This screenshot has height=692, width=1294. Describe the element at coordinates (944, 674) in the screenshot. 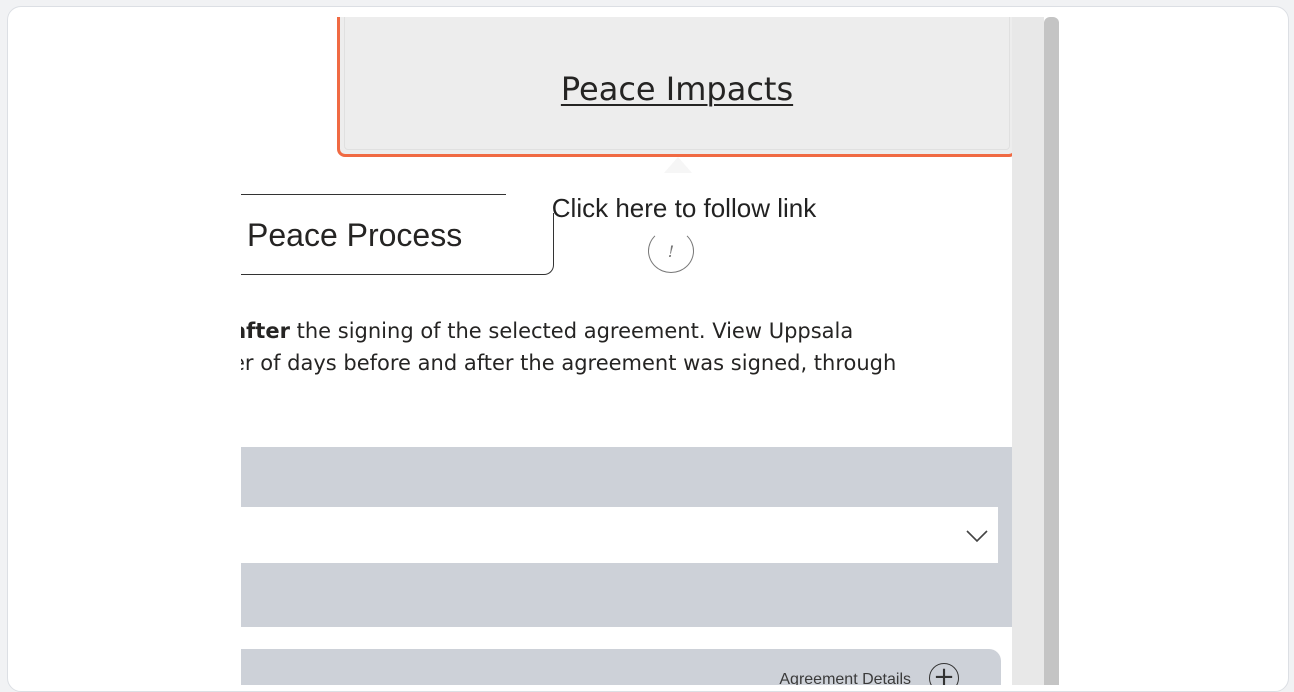

I see `plus-circle-icon: +` at that location.